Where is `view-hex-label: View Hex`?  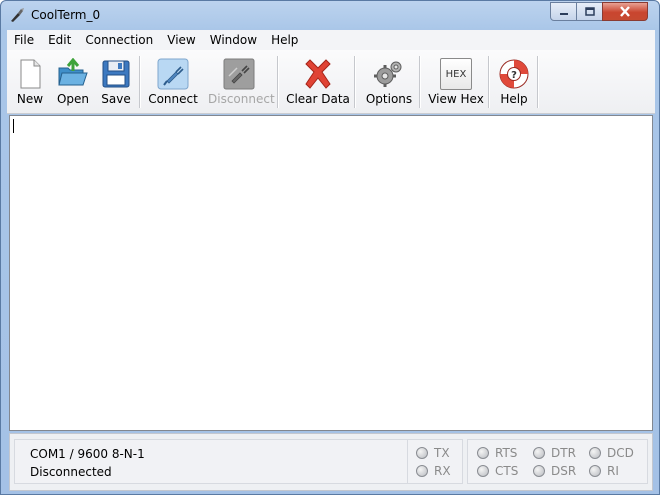 view-hex-label: View Hex is located at coordinates (456, 99).